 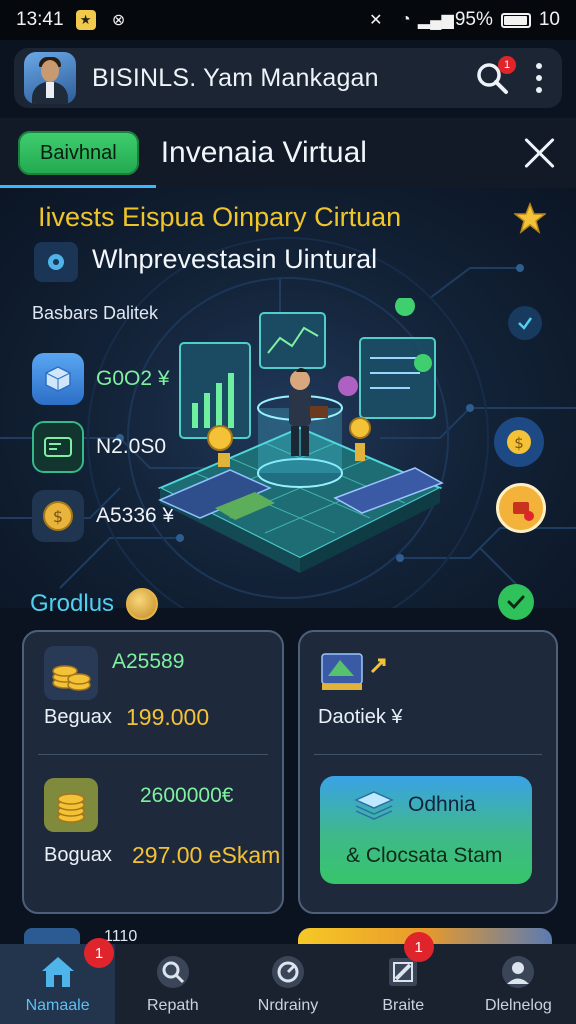 What do you see at coordinates (78, 855) in the screenshot?
I see `card-label: Boguax` at bounding box center [78, 855].